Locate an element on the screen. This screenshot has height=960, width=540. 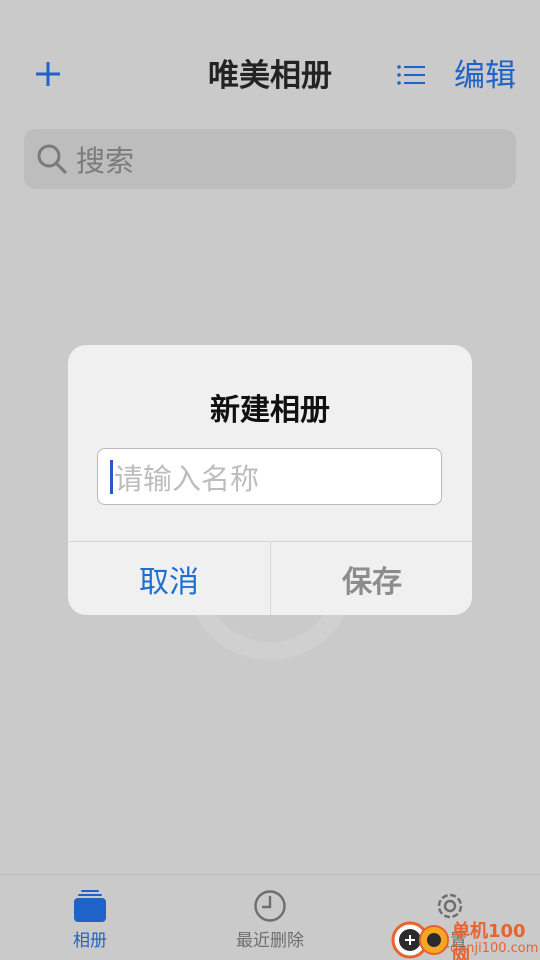
list-icon is located at coordinates (411, 75).